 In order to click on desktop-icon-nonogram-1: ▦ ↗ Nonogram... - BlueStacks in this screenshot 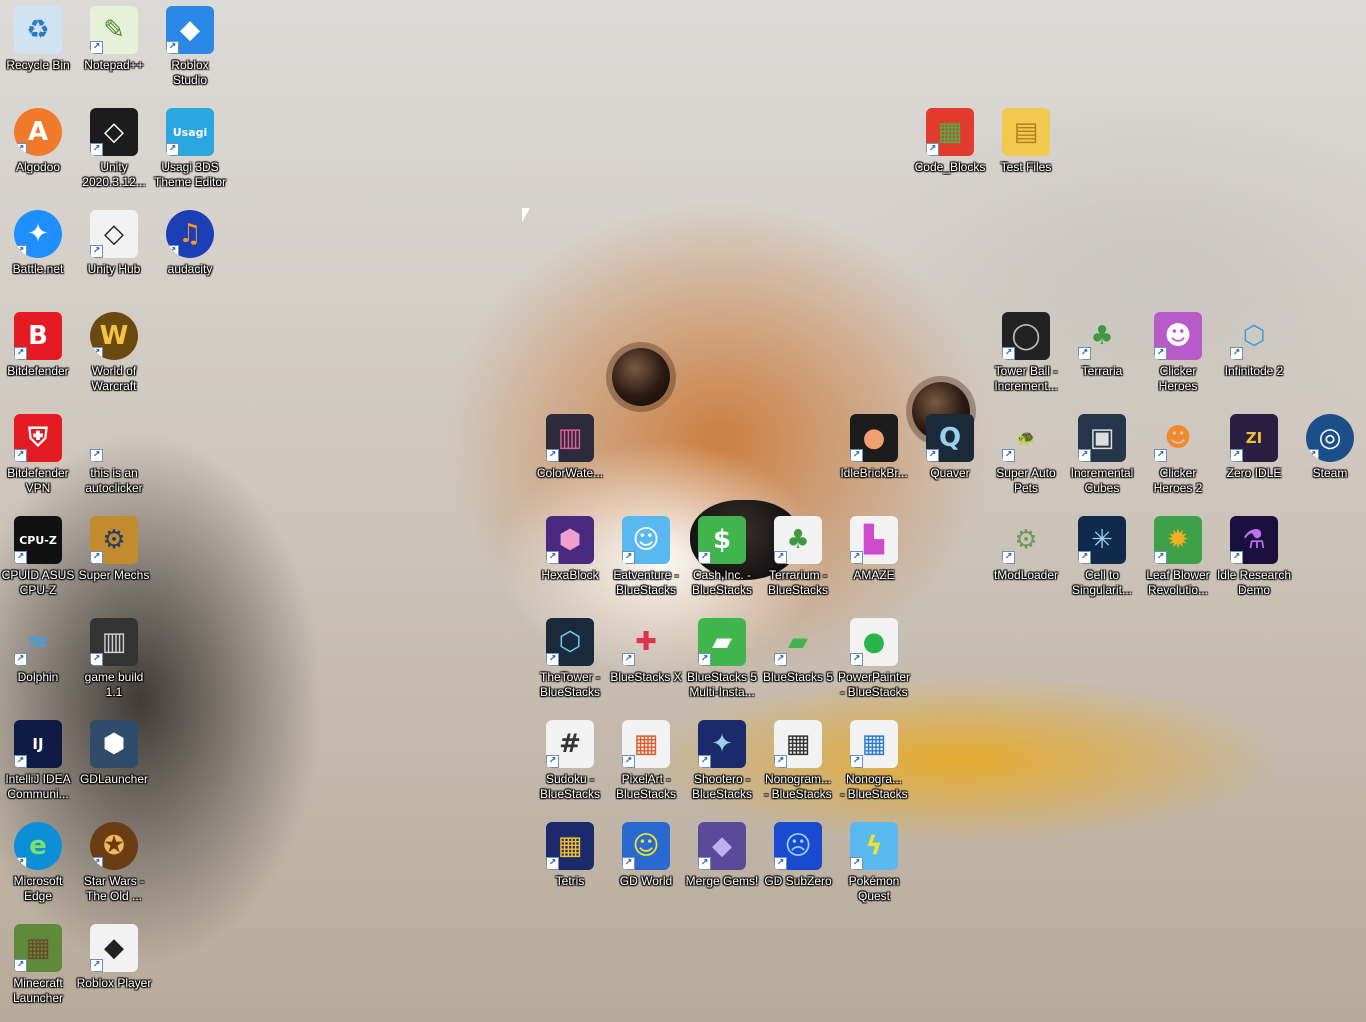, I will do `click(798, 765)`.